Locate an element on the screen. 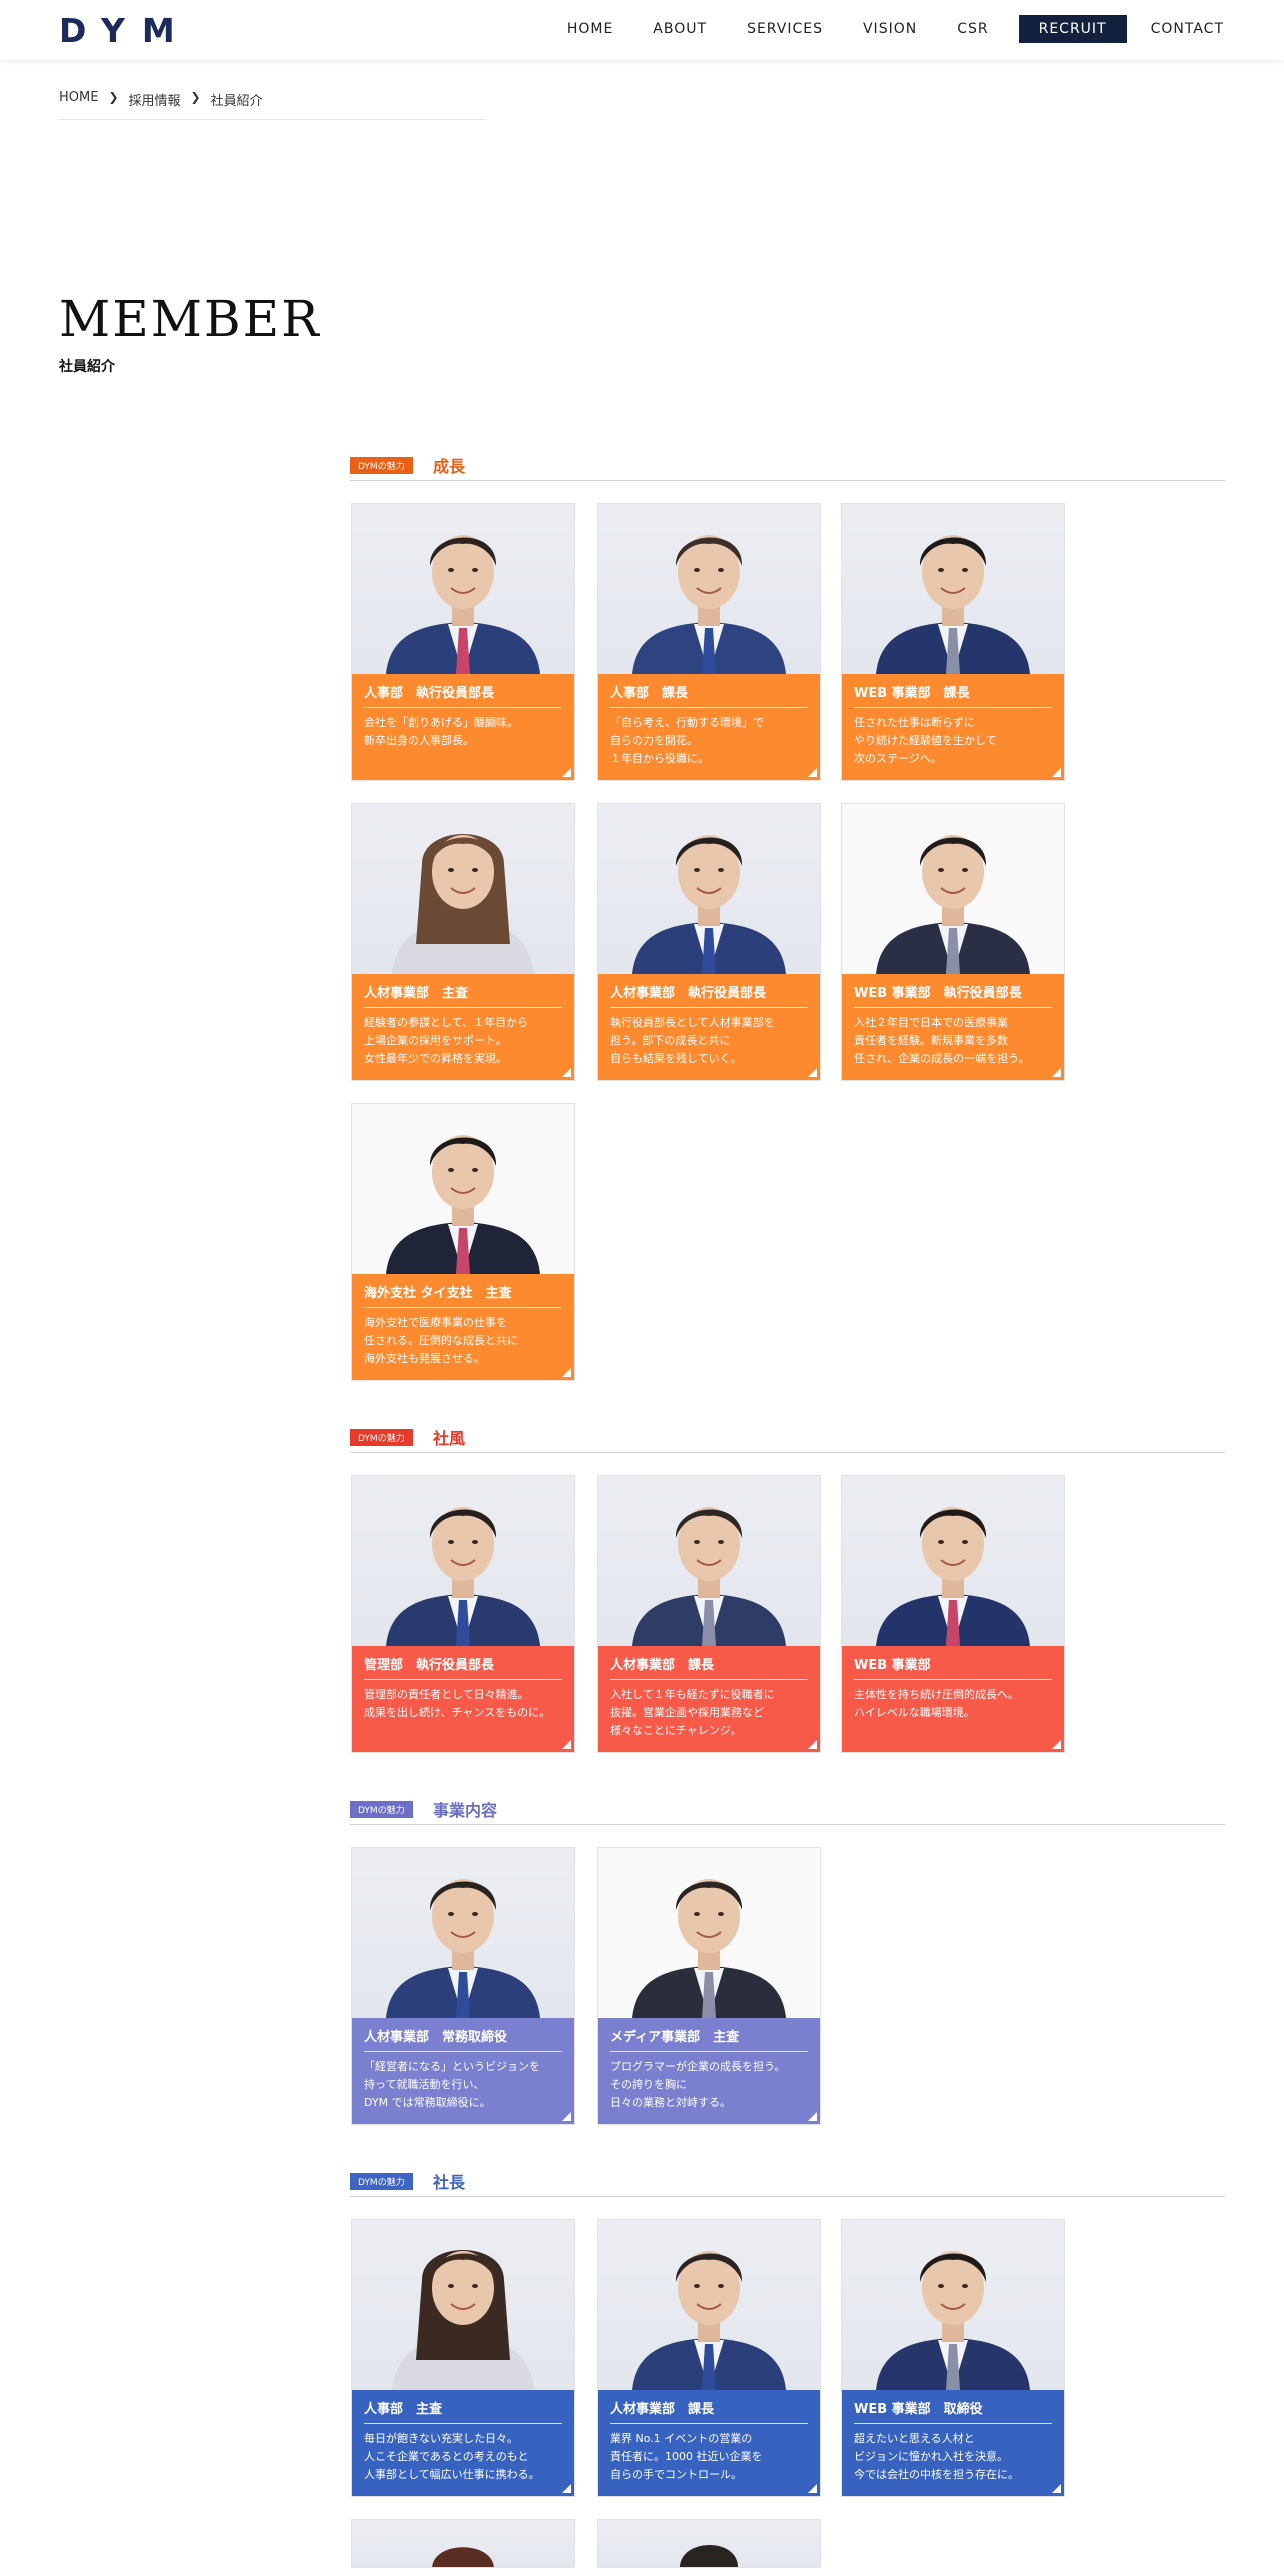 The width and height of the screenshot is (1284, 2568). member-card: 人事部 執行役員部長会社を「創りあげる」醍醐味。 新卒出身の人事部長。 is located at coordinates (463, 642).